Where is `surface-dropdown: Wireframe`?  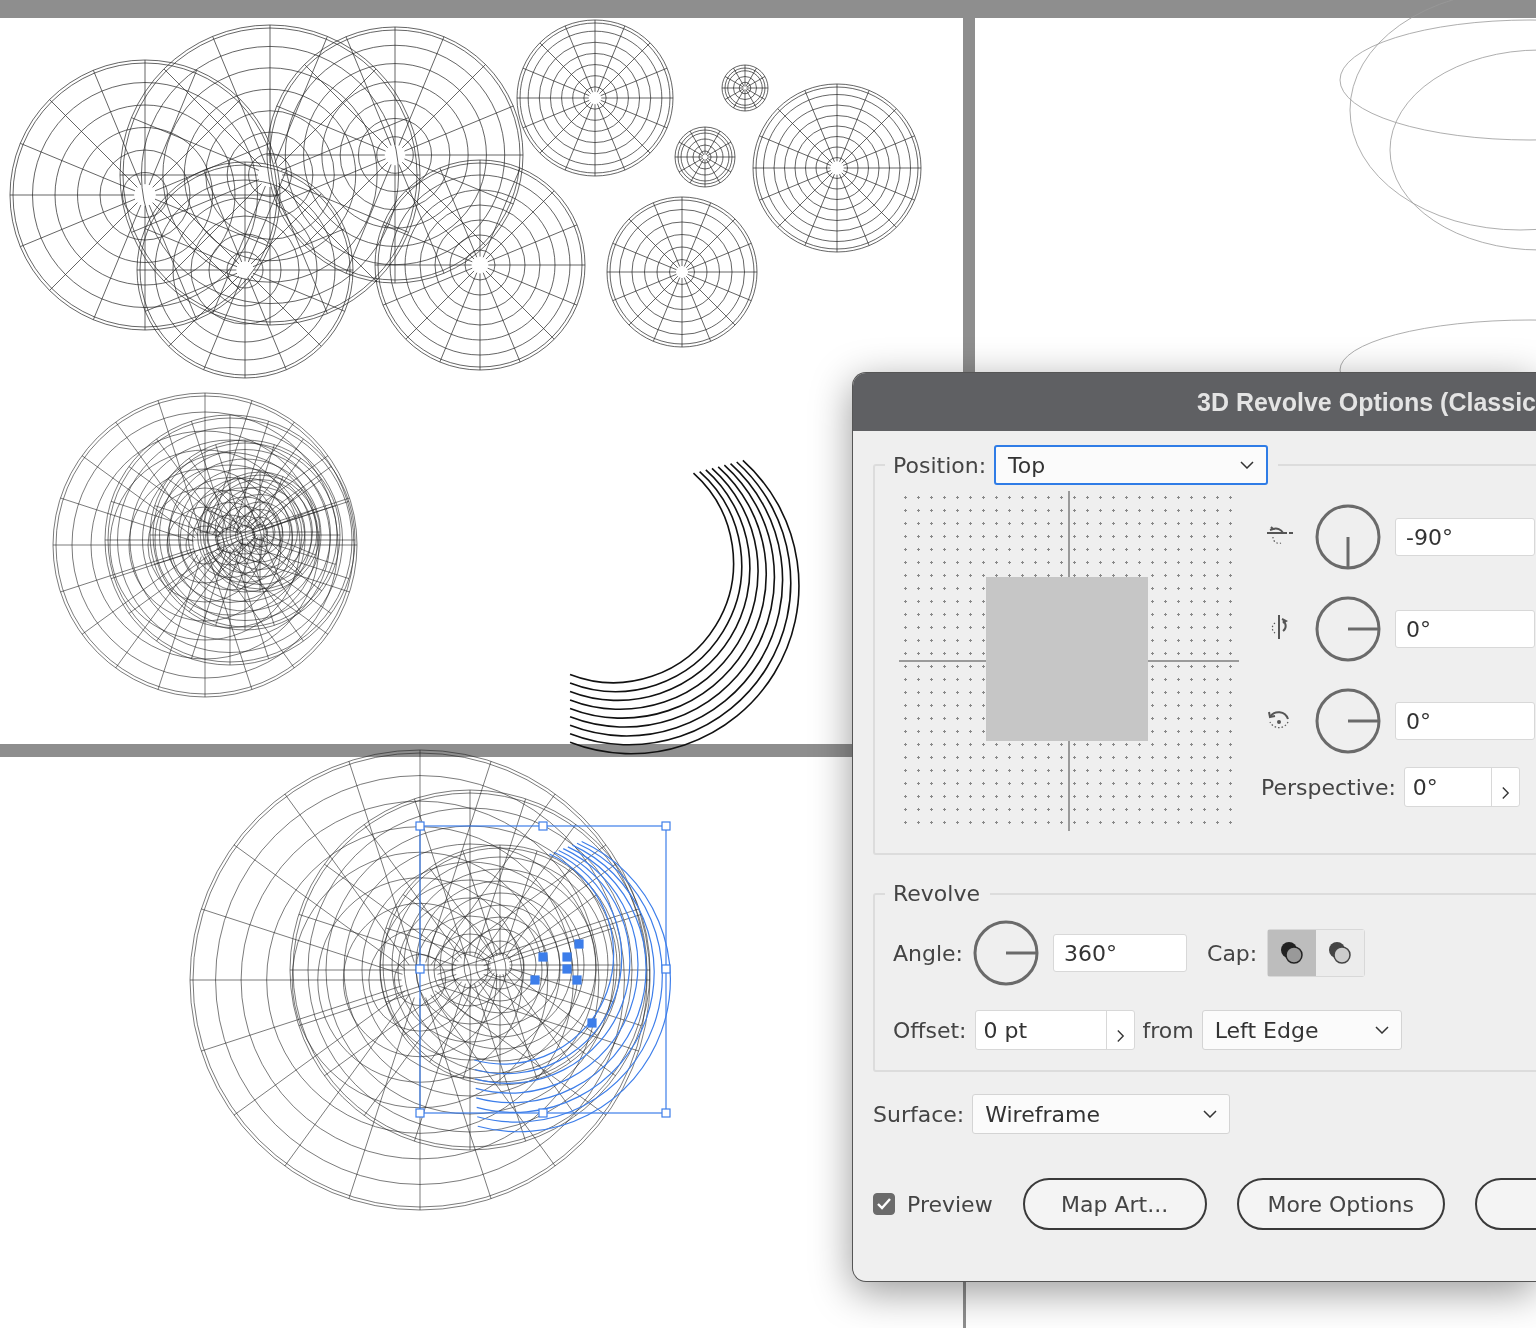 surface-dropdown: Wireframe is located at coordinates (1101, 1114).